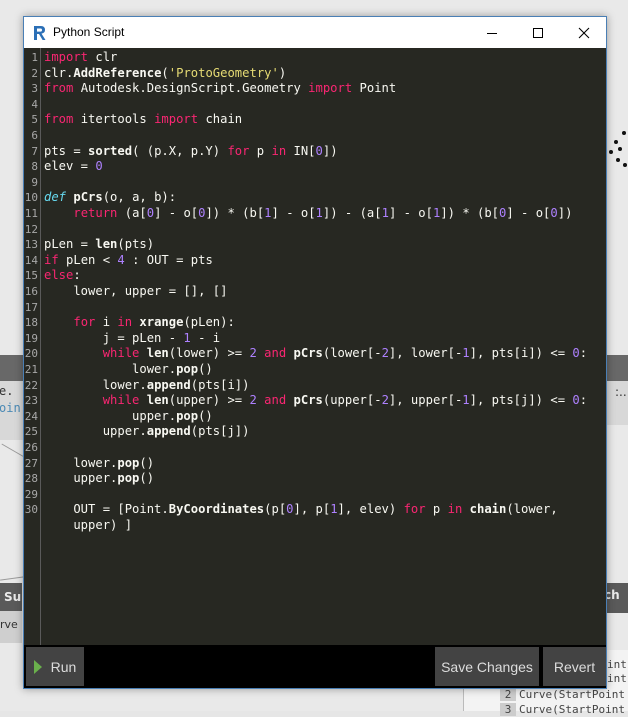 The width and height of the screenshot is (628, 717). What do you see at coordinates (31, 291) in the screenshot?
I see `line-number: 16` at bounding box center [31, 291].